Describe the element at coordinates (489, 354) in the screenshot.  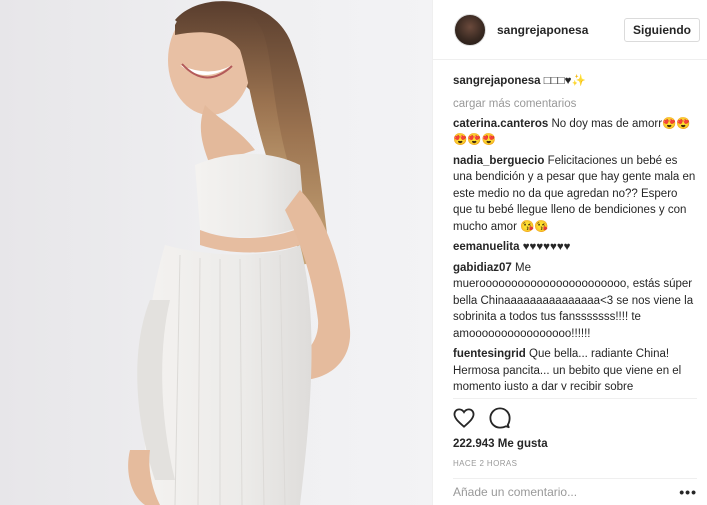
I see `comment-username: fuentesingrid` at that location.